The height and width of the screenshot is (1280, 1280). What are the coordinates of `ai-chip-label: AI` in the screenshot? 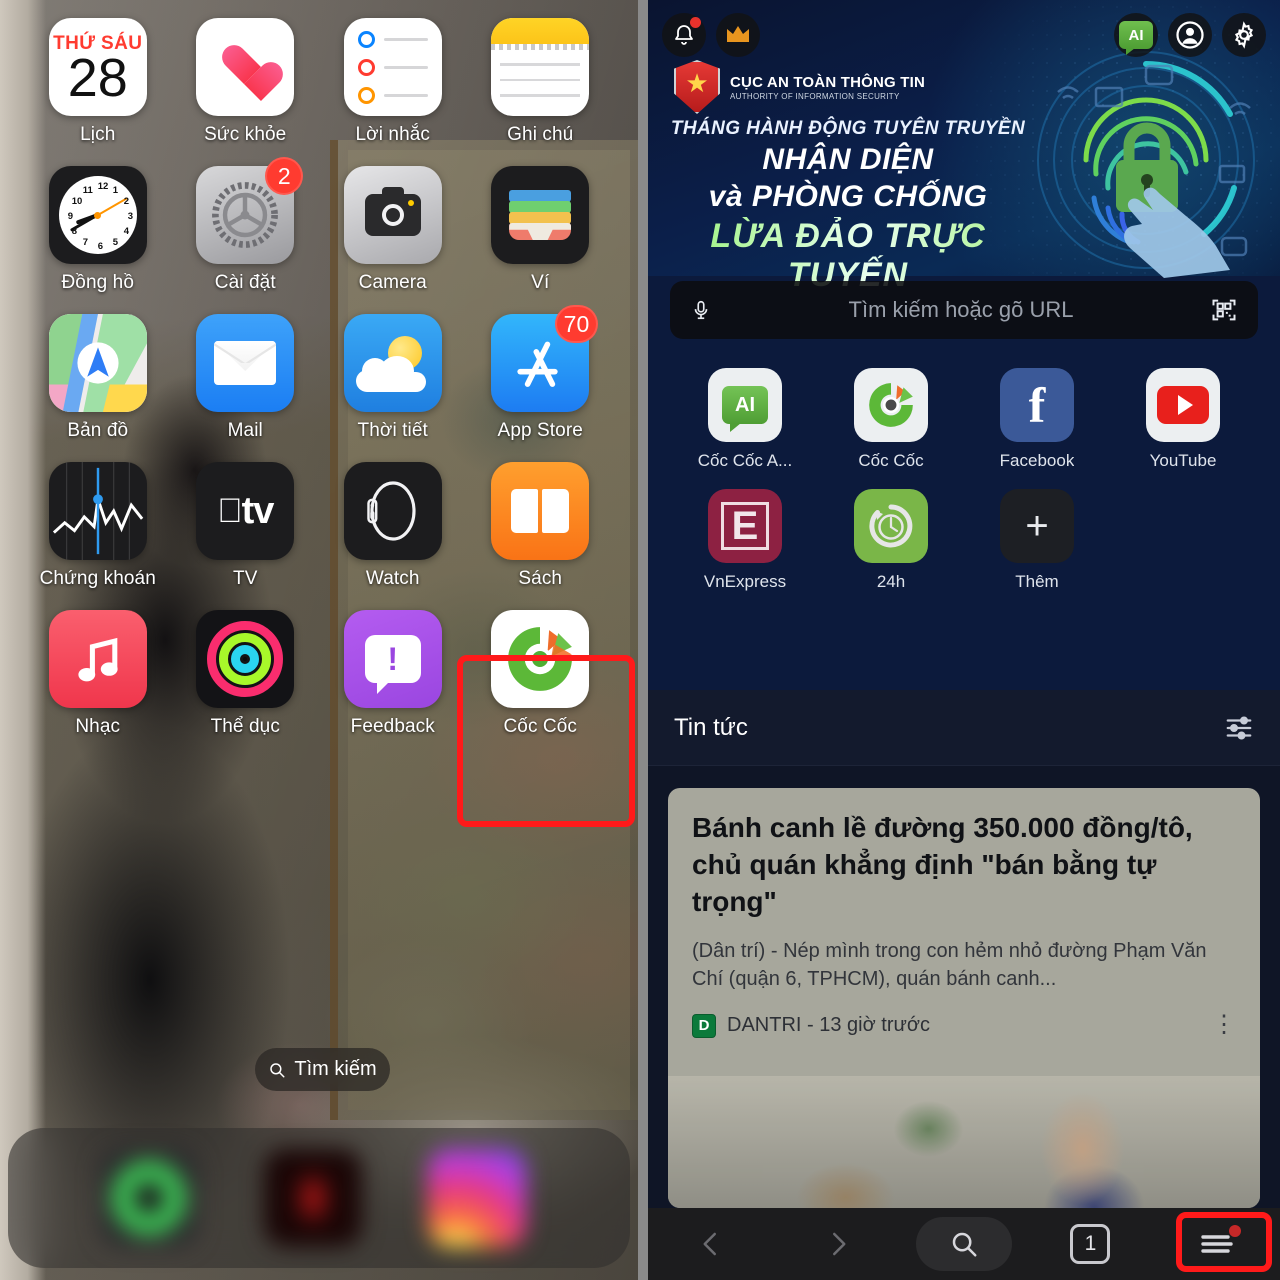 It's located at (1136, 38).